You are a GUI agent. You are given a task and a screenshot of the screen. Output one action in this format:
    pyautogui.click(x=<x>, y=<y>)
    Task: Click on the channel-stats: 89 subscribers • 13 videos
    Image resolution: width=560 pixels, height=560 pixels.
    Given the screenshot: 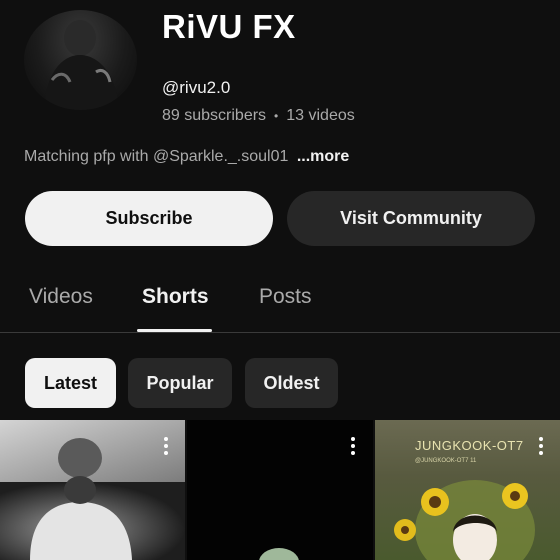 What is the action you would take?
    pyautogui.click(x=258, y=116)
    